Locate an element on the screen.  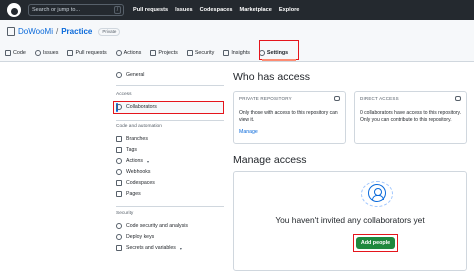
sidebar-item-label: Actions is located at coordinates (135, 161).